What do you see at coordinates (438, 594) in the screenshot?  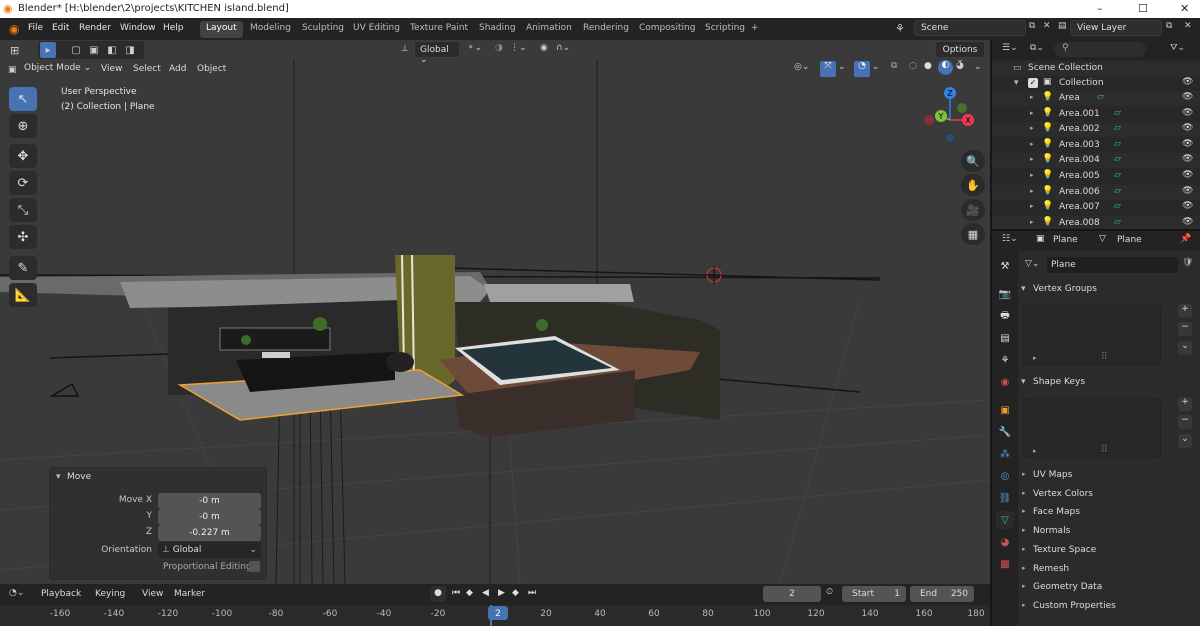 I see `record-button: ●` at bounding box center [438, 594].